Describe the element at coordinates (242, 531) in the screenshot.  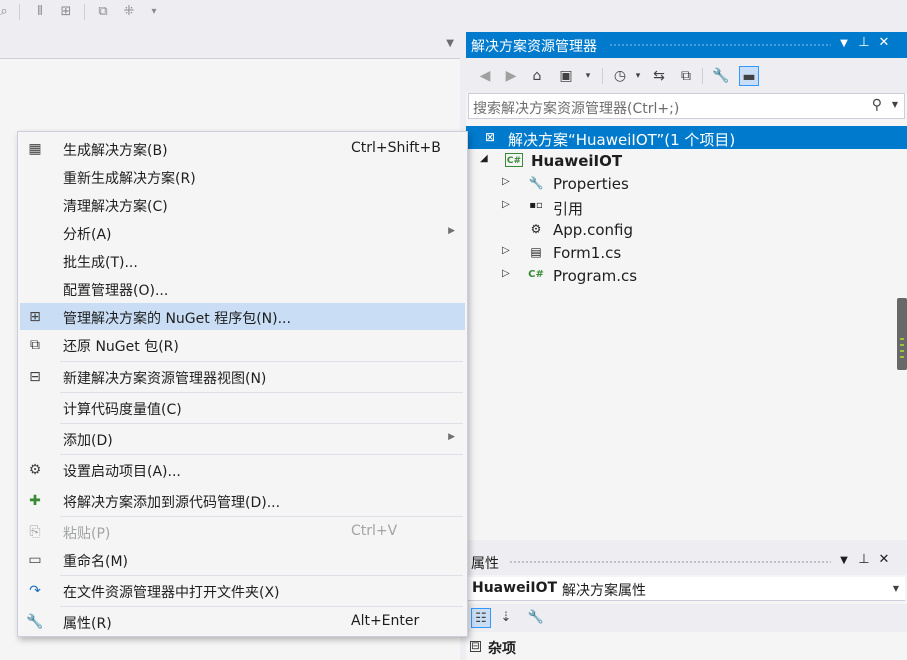
I see `context-menu-item: ⎘ 粘贴(P) Ctrl+V` at that location.